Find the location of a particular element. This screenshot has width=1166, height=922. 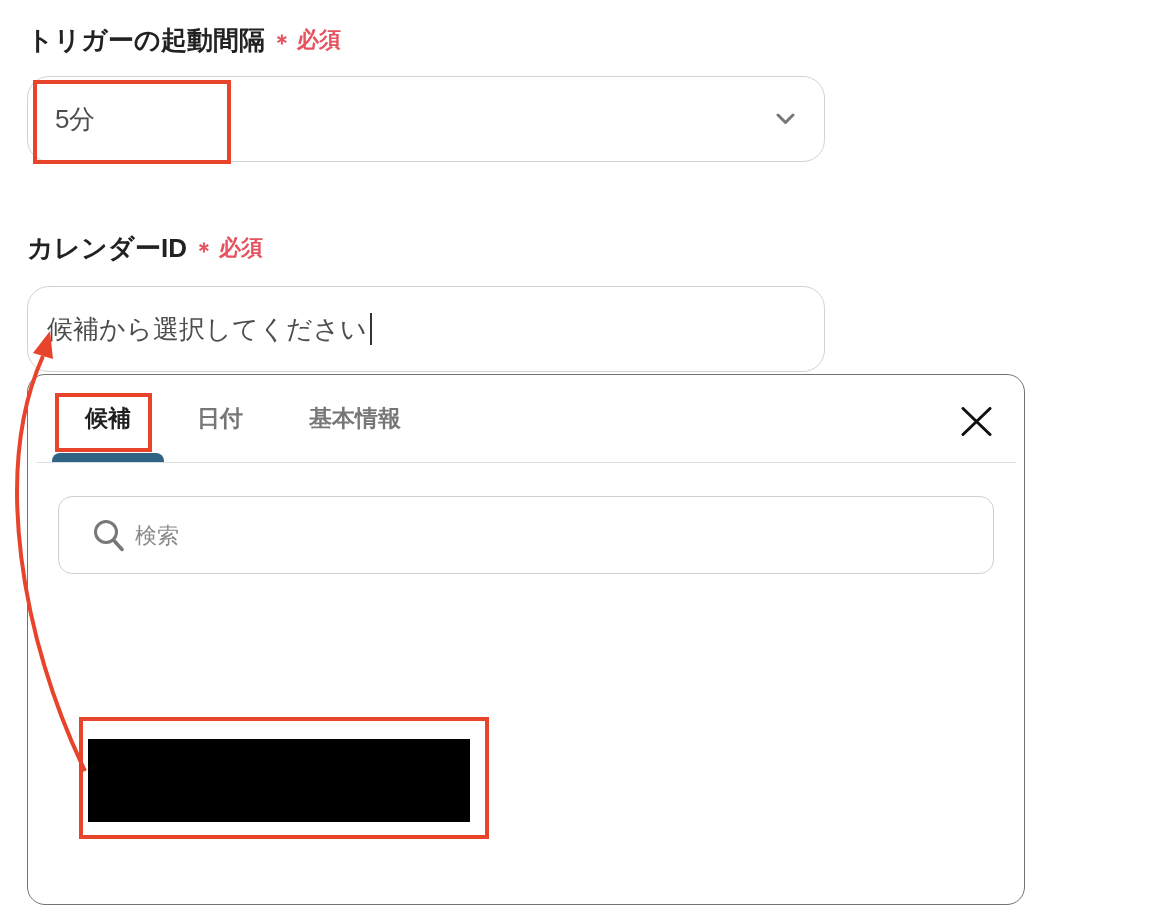

chevron-down-icon is located at coordinates (785, 119).